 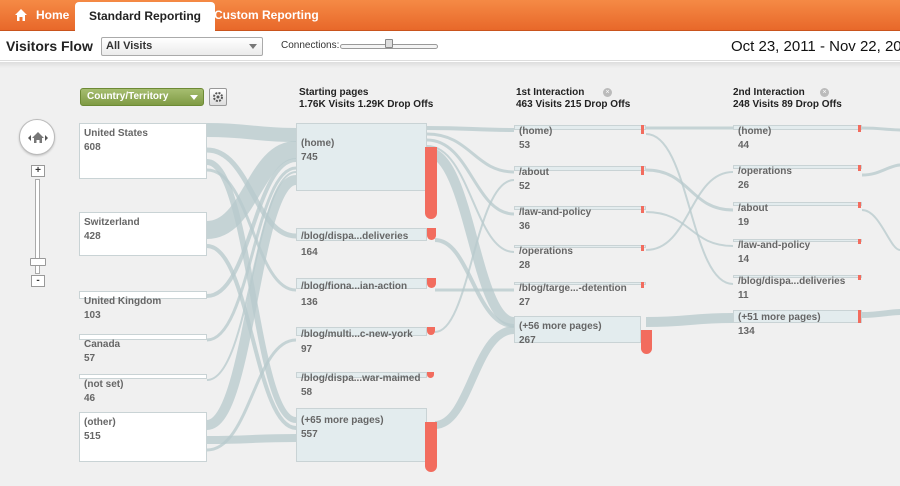 I want to click on page-node: (home) 44, so click(x=797, y=138).